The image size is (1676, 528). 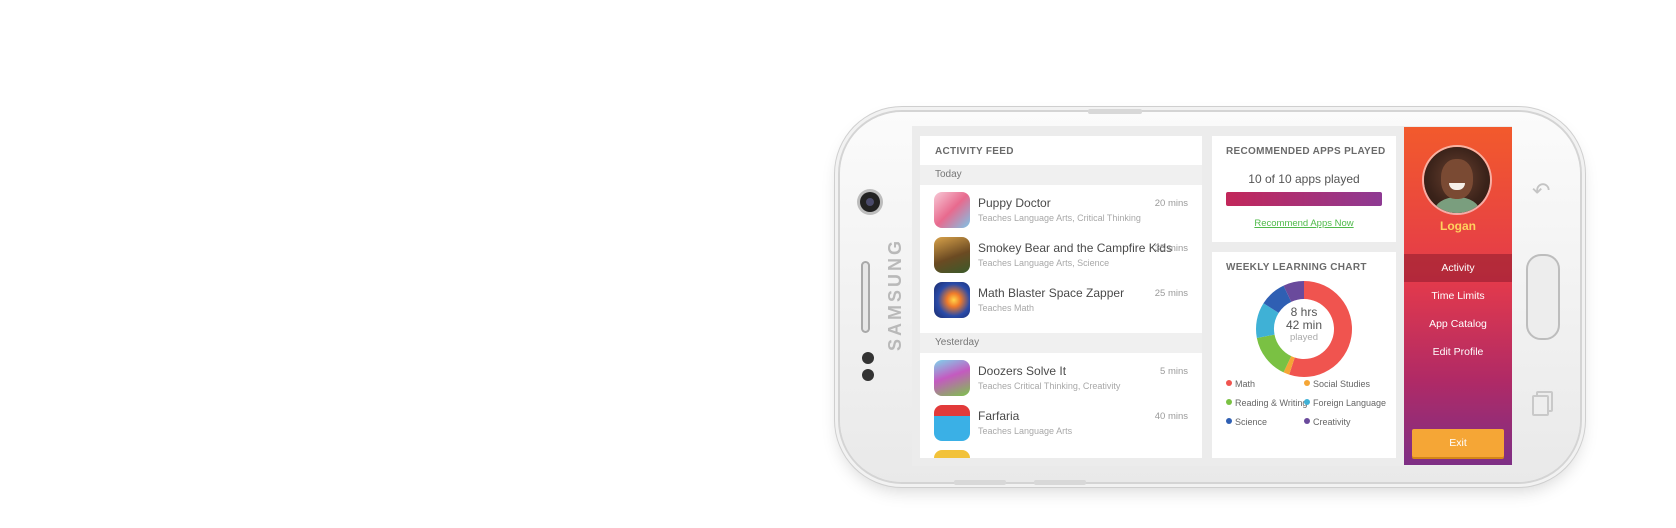 I want to click on feed-item-time: 35 mins, so click(x=1171, y=248).